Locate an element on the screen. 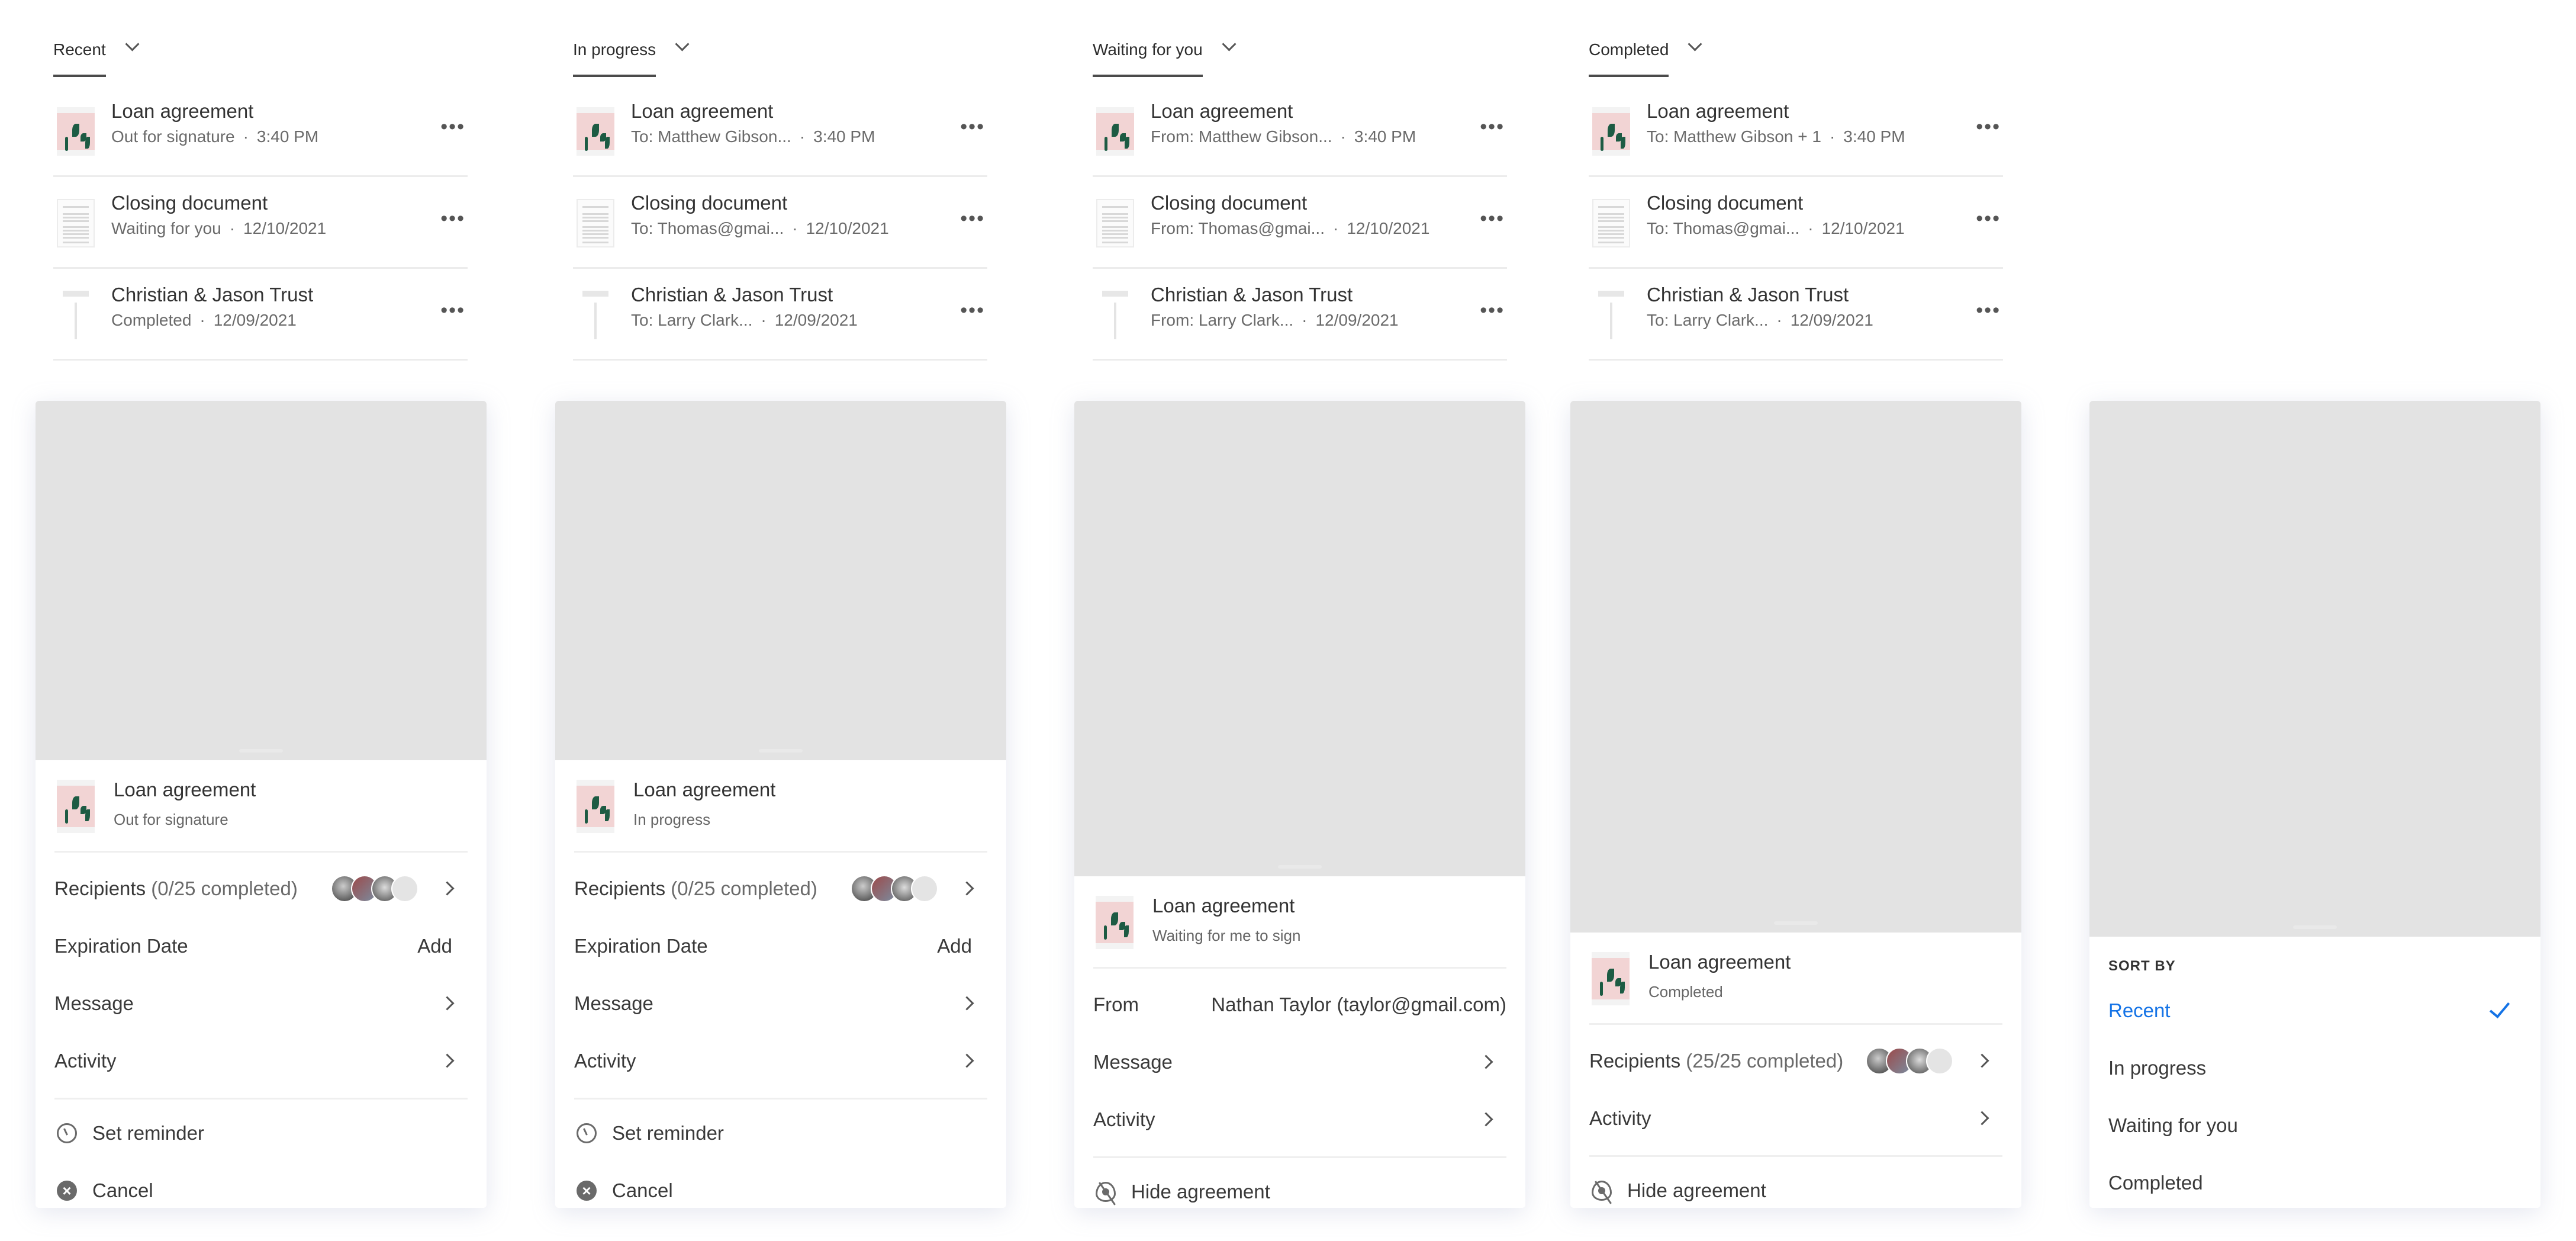 The height and width of the screenshot is (1241, 2576). document-title: Closing document is located at coordinates (1229, 203).